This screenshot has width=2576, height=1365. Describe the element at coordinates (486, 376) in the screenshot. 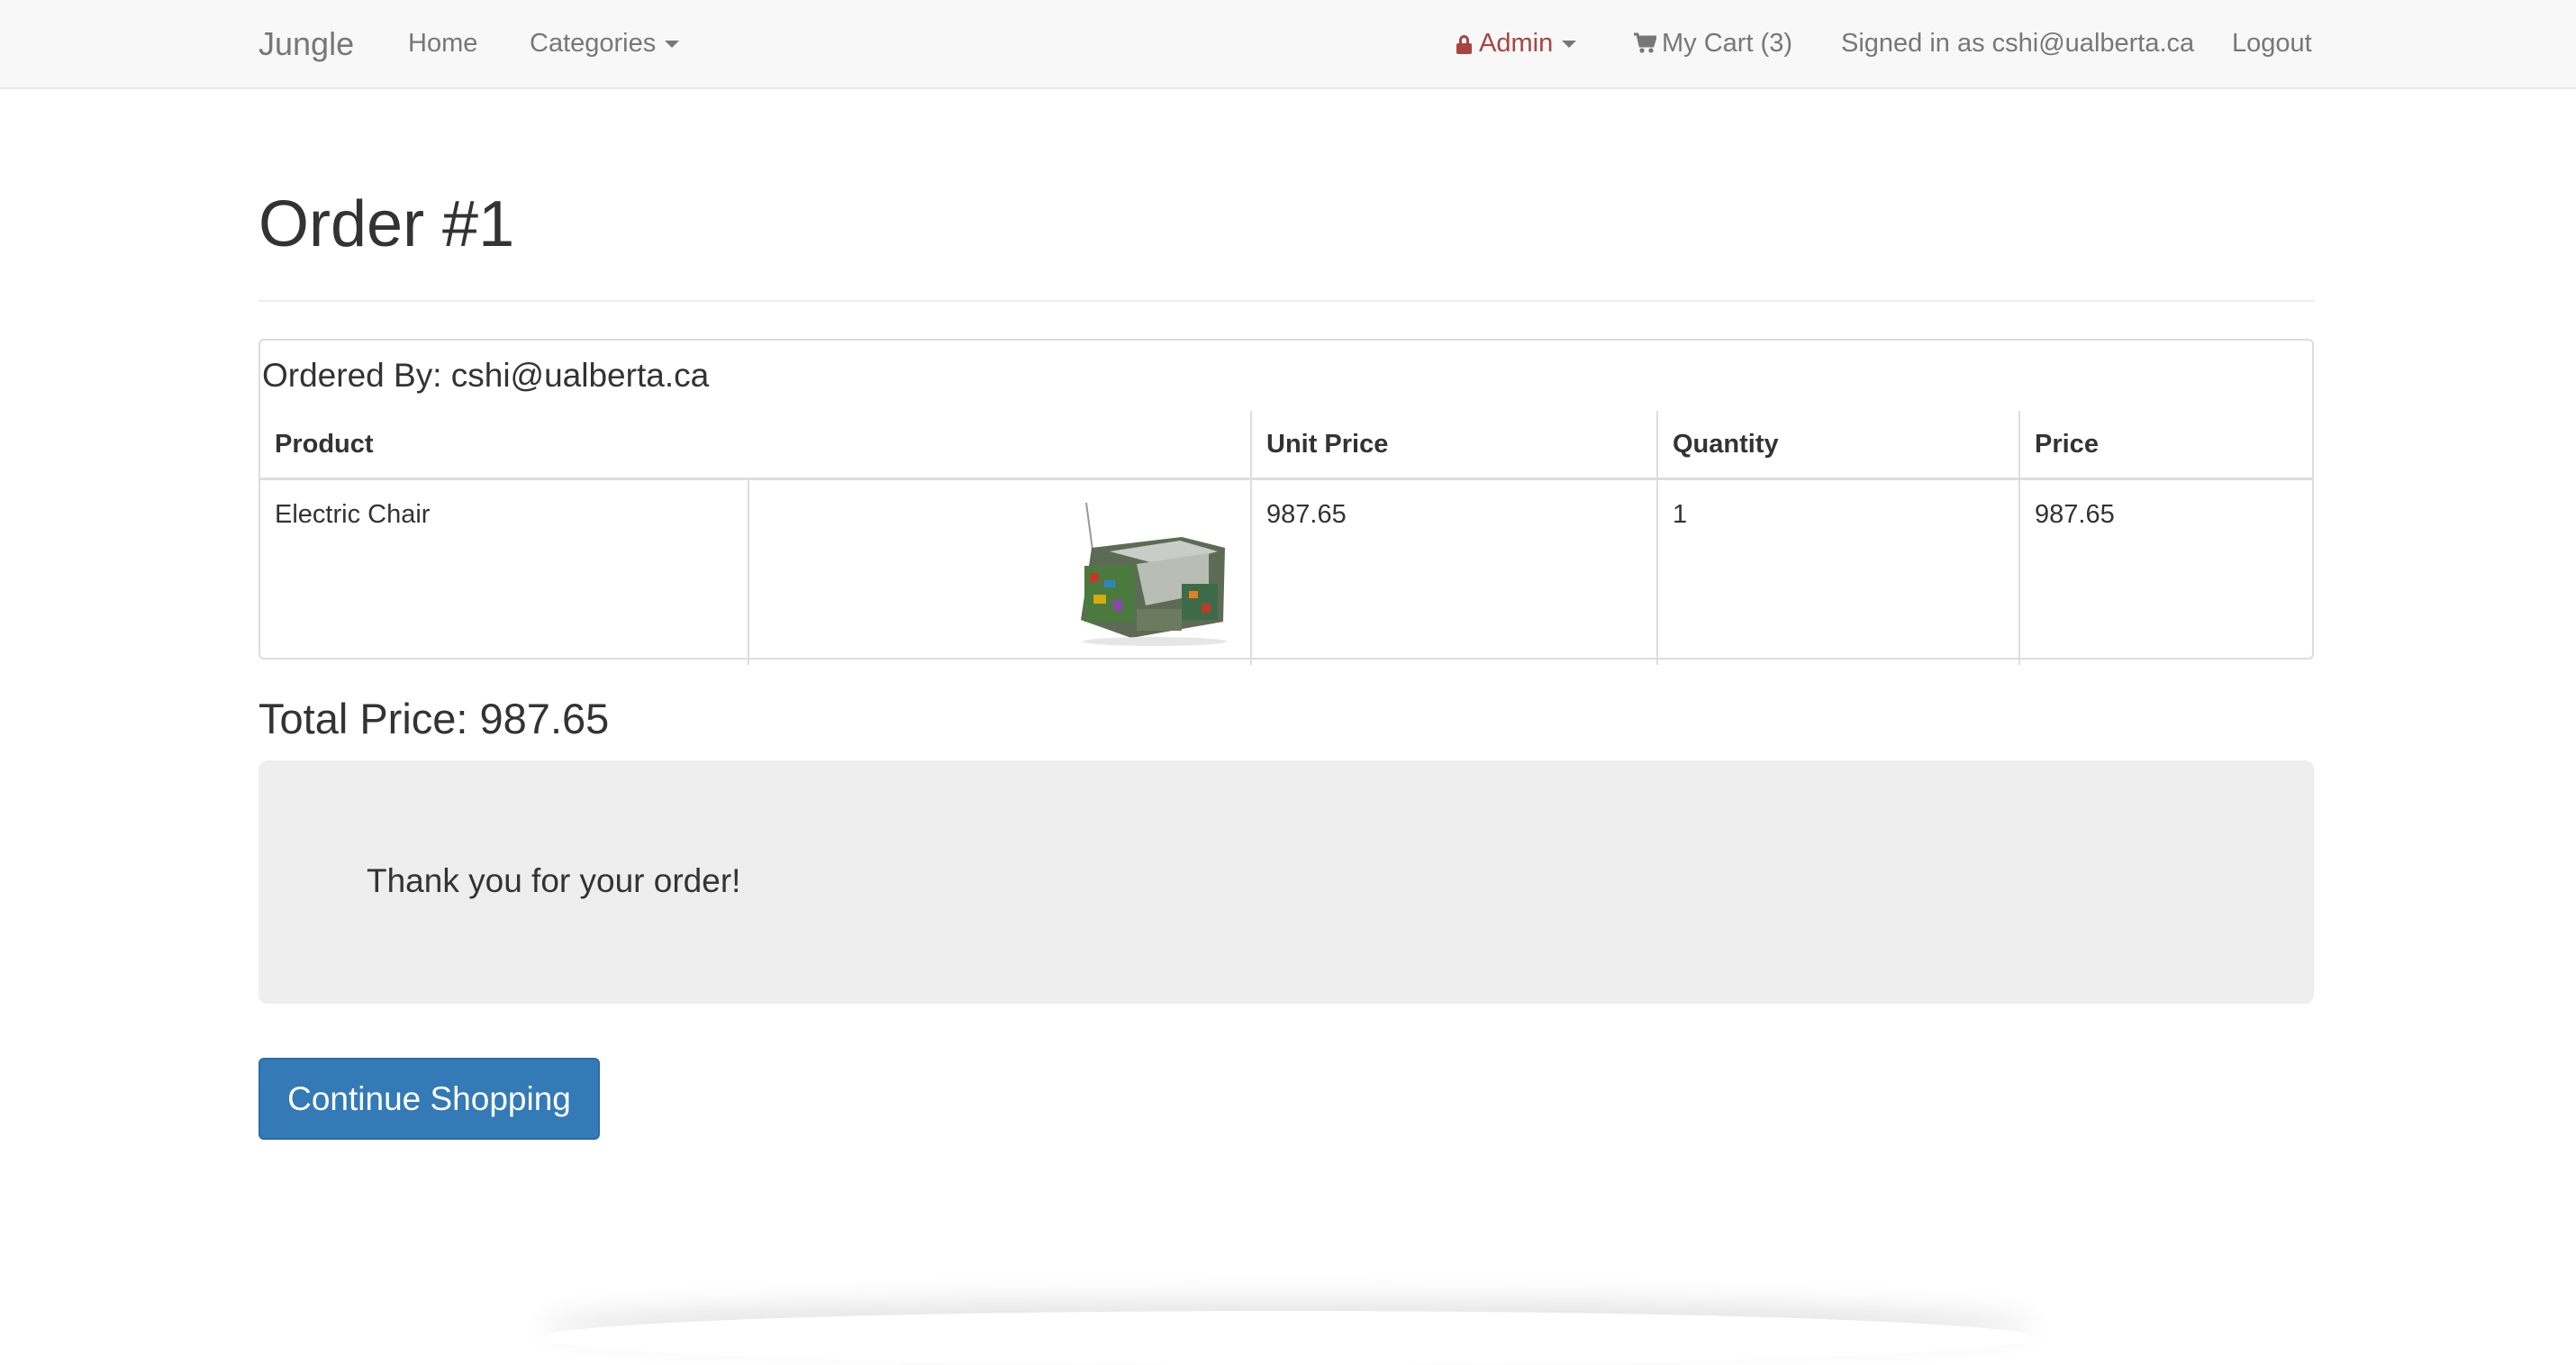

I see `ordered-by-heading: Ordered By: cshi@ualberta.ca` at that location.